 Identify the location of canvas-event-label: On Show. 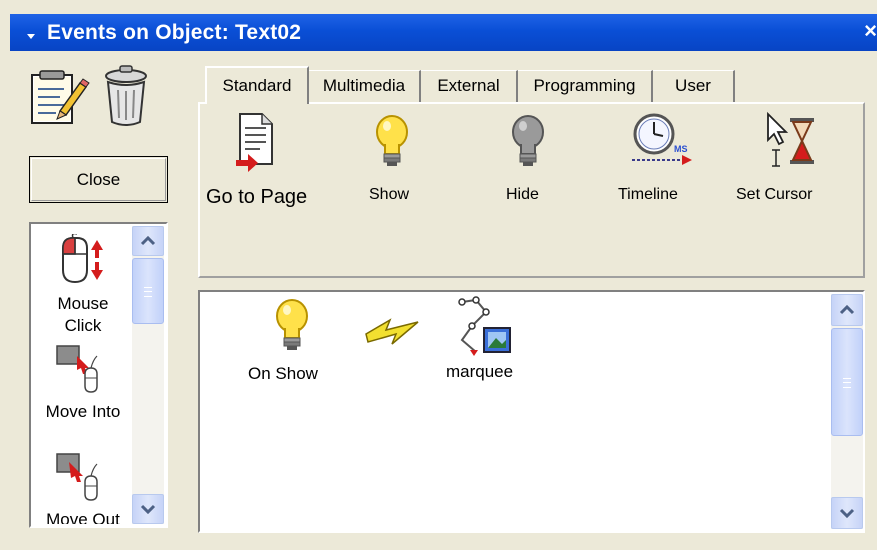
(283, 373).